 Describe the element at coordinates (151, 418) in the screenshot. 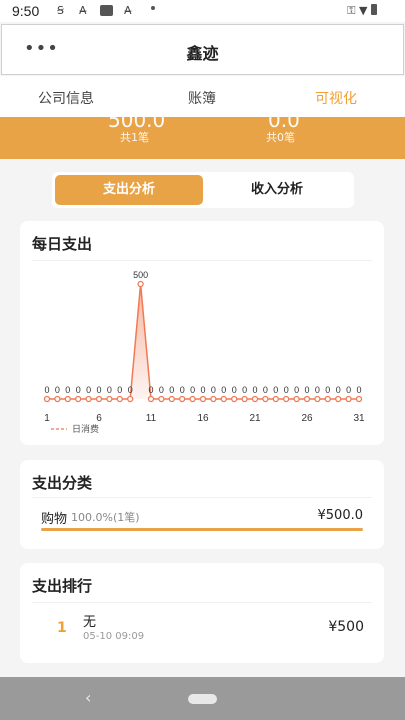

I see `x-tick-label: 11` at that location.